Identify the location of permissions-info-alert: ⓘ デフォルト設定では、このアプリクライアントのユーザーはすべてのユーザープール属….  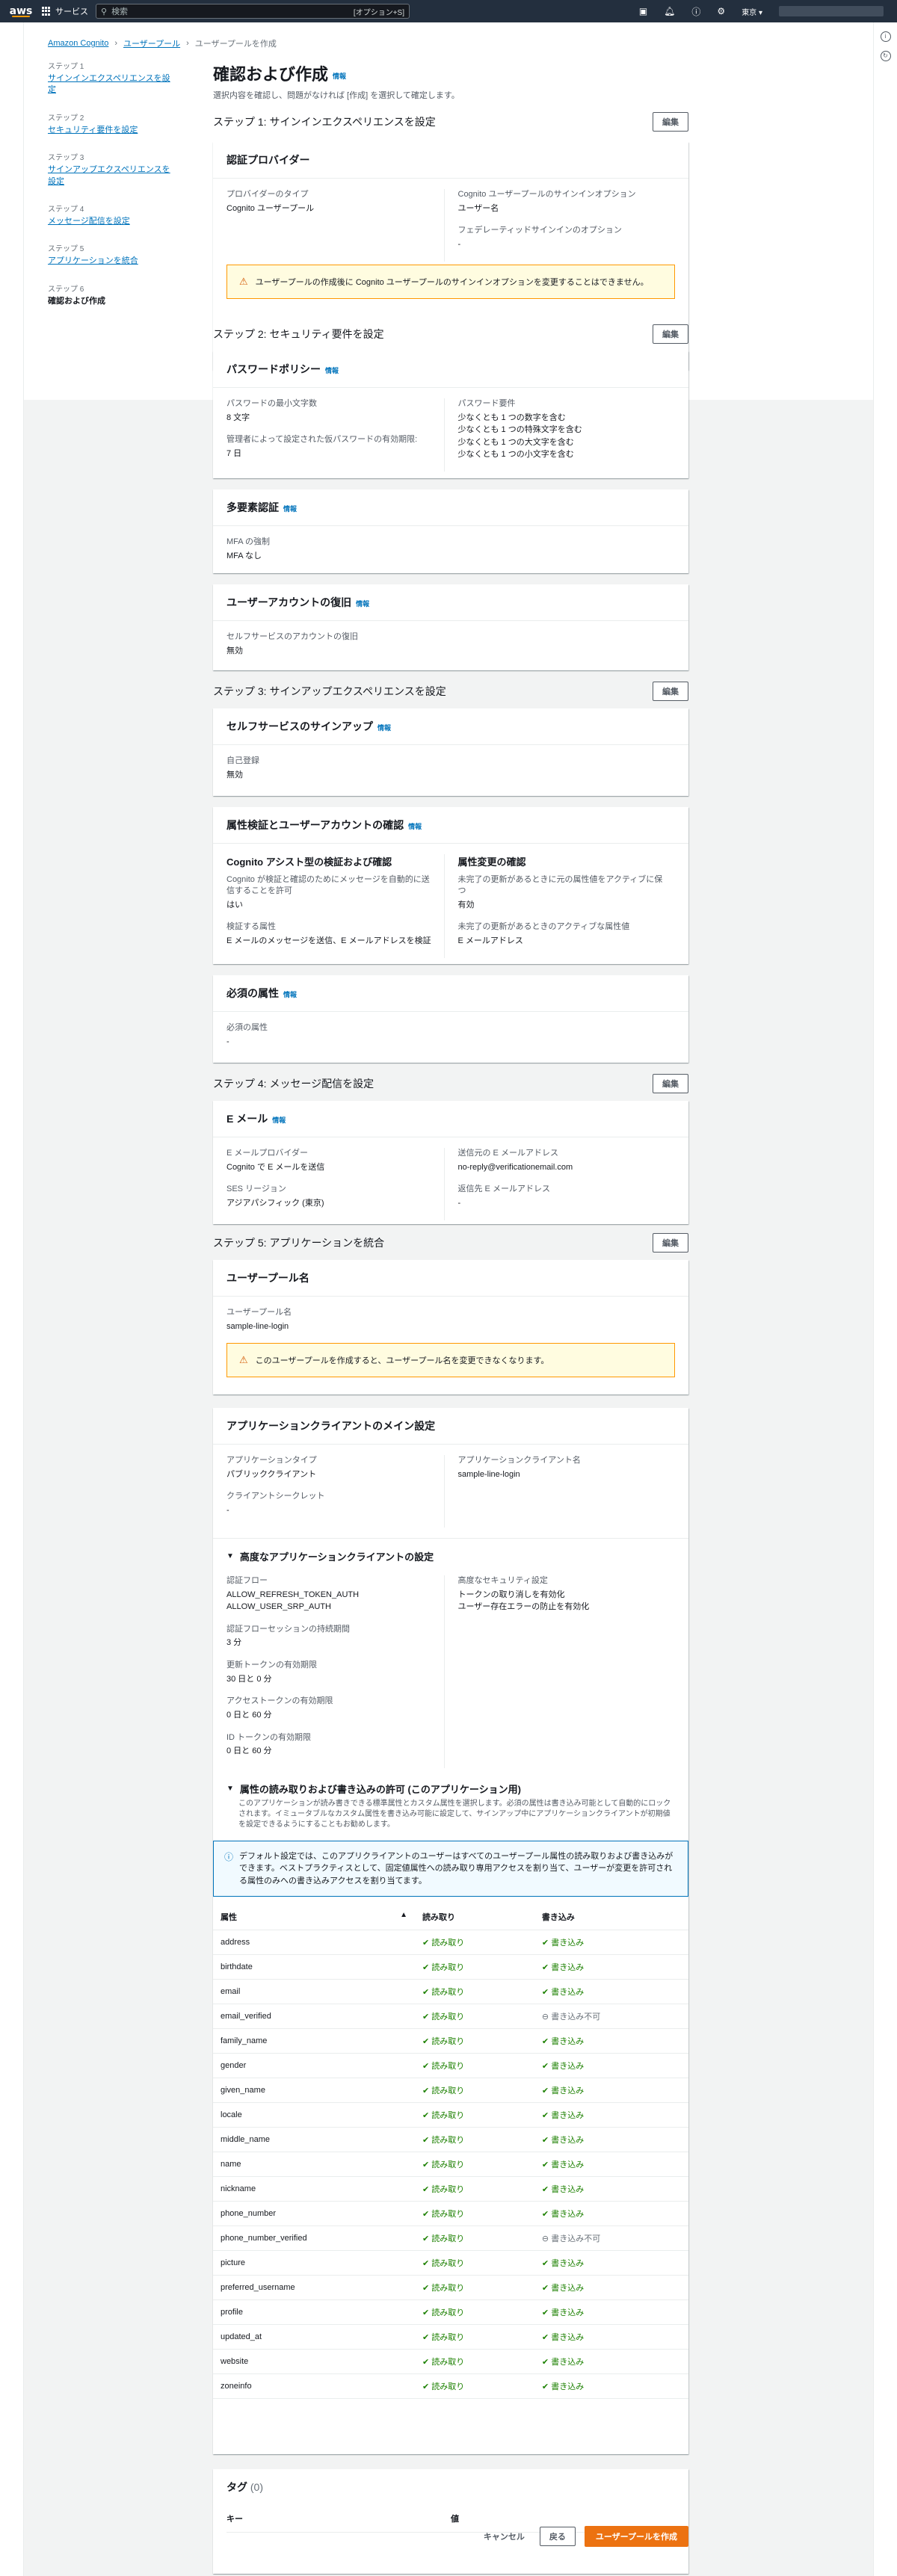
(451, 1869).